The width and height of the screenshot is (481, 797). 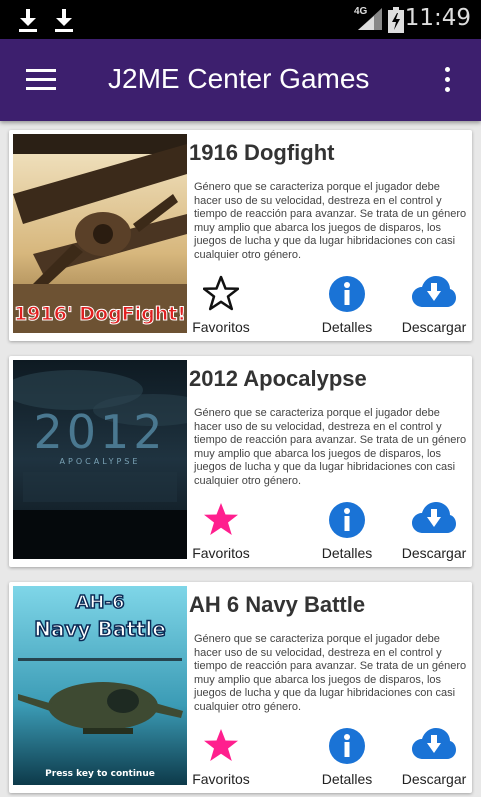 What do you see at coordinates (100, 314) in the screenshot?
I see `thumbnail-logo-text: 1916' DogFight!` at bounding box center [100, 314].